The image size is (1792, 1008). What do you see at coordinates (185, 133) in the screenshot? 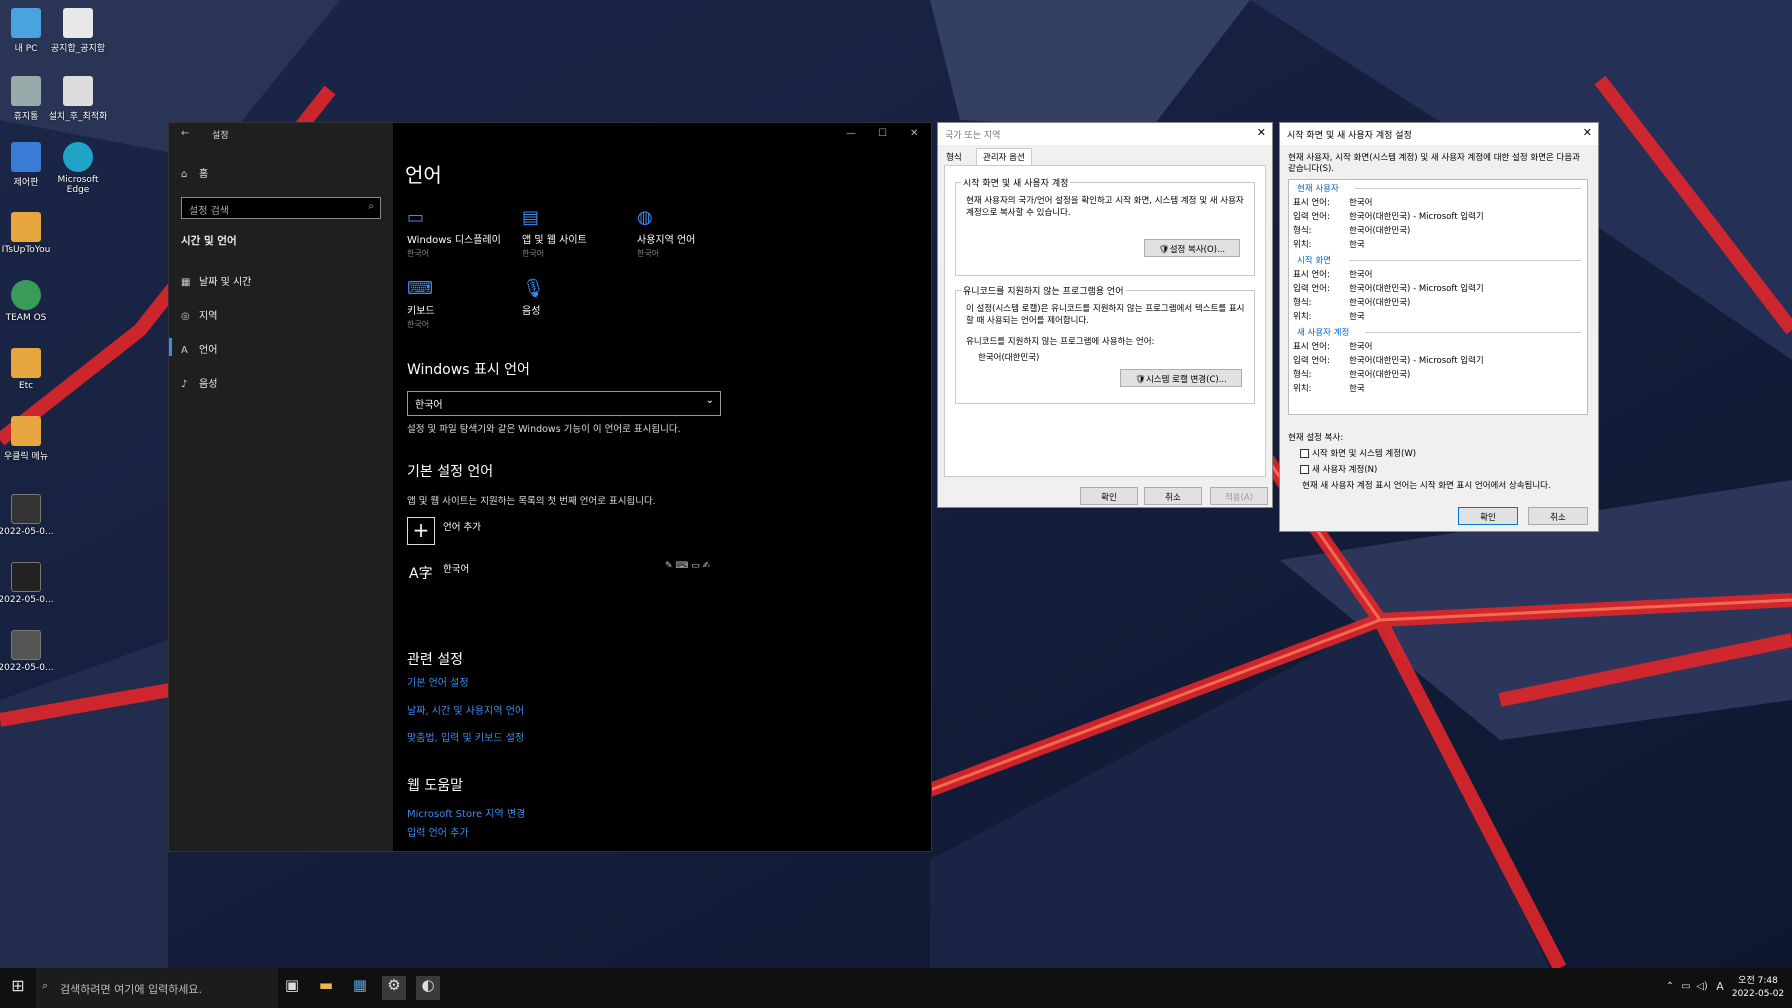
I see `back-arrow-icon: ←` at bounding box center [185, 133].